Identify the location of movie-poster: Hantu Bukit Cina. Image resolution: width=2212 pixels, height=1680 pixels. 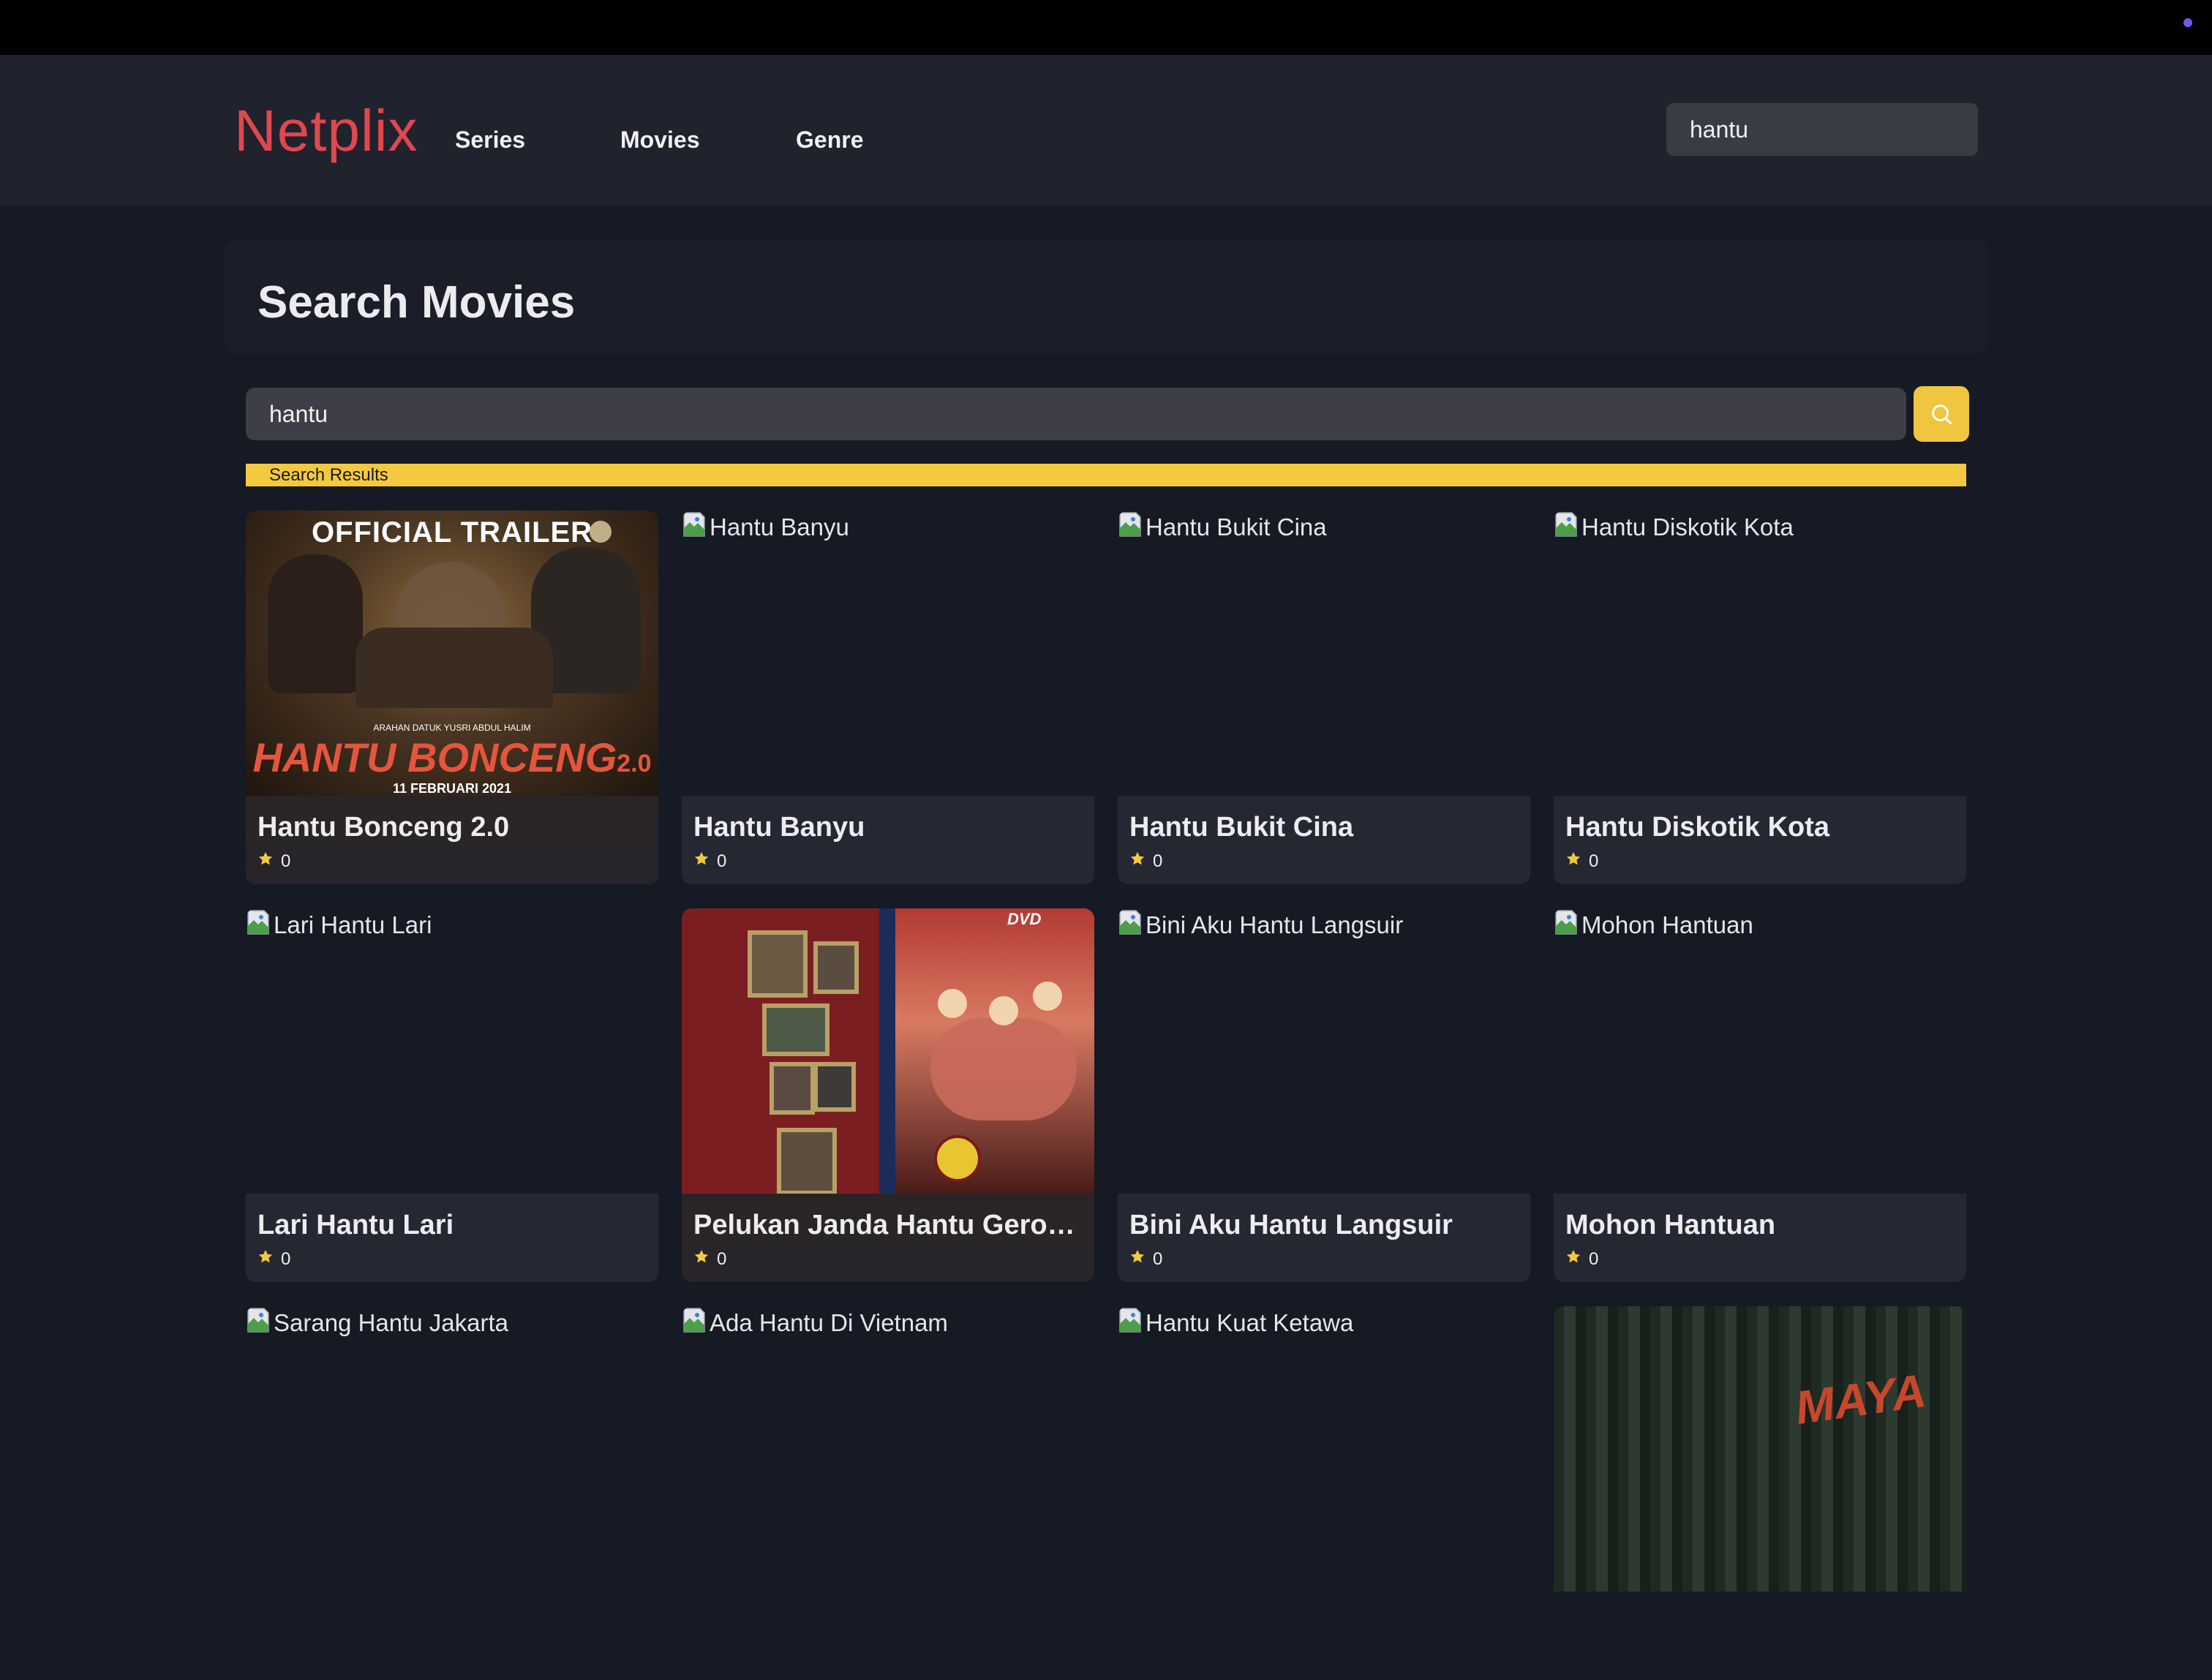
(1324, 654).